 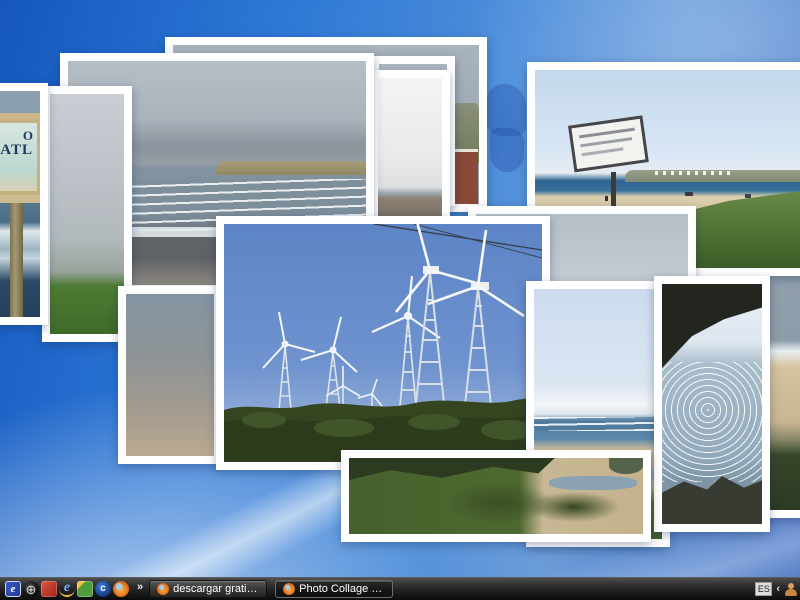 I want to click on tray-collapse-chevron: ‹, so click(x=778, y=589).